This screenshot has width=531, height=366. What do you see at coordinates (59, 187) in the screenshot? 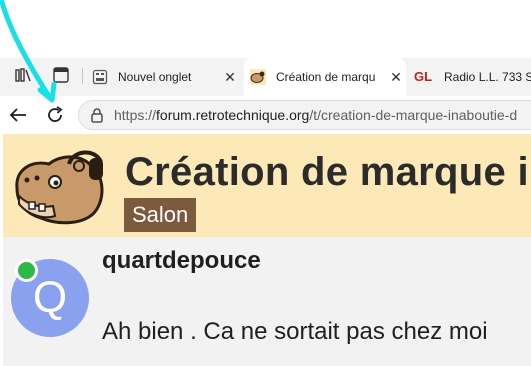
I see `mascot-logo` at bounding box center [59, 187].